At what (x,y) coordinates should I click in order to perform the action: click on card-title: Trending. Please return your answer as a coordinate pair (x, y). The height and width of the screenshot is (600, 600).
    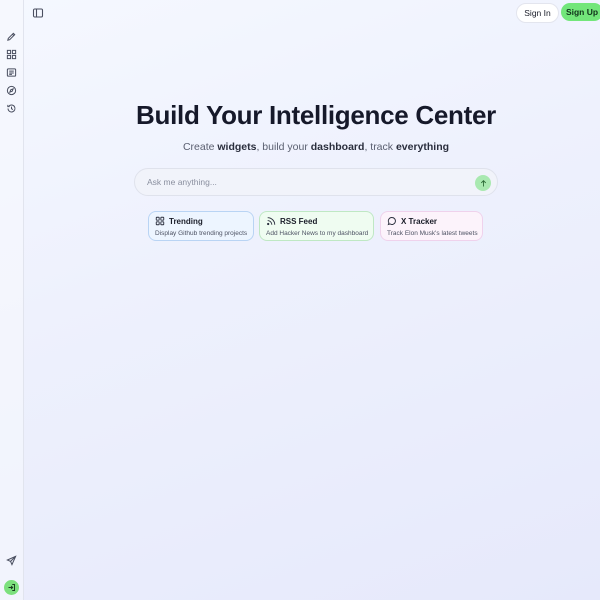
    Looking at the image, I should click on (186, 221).